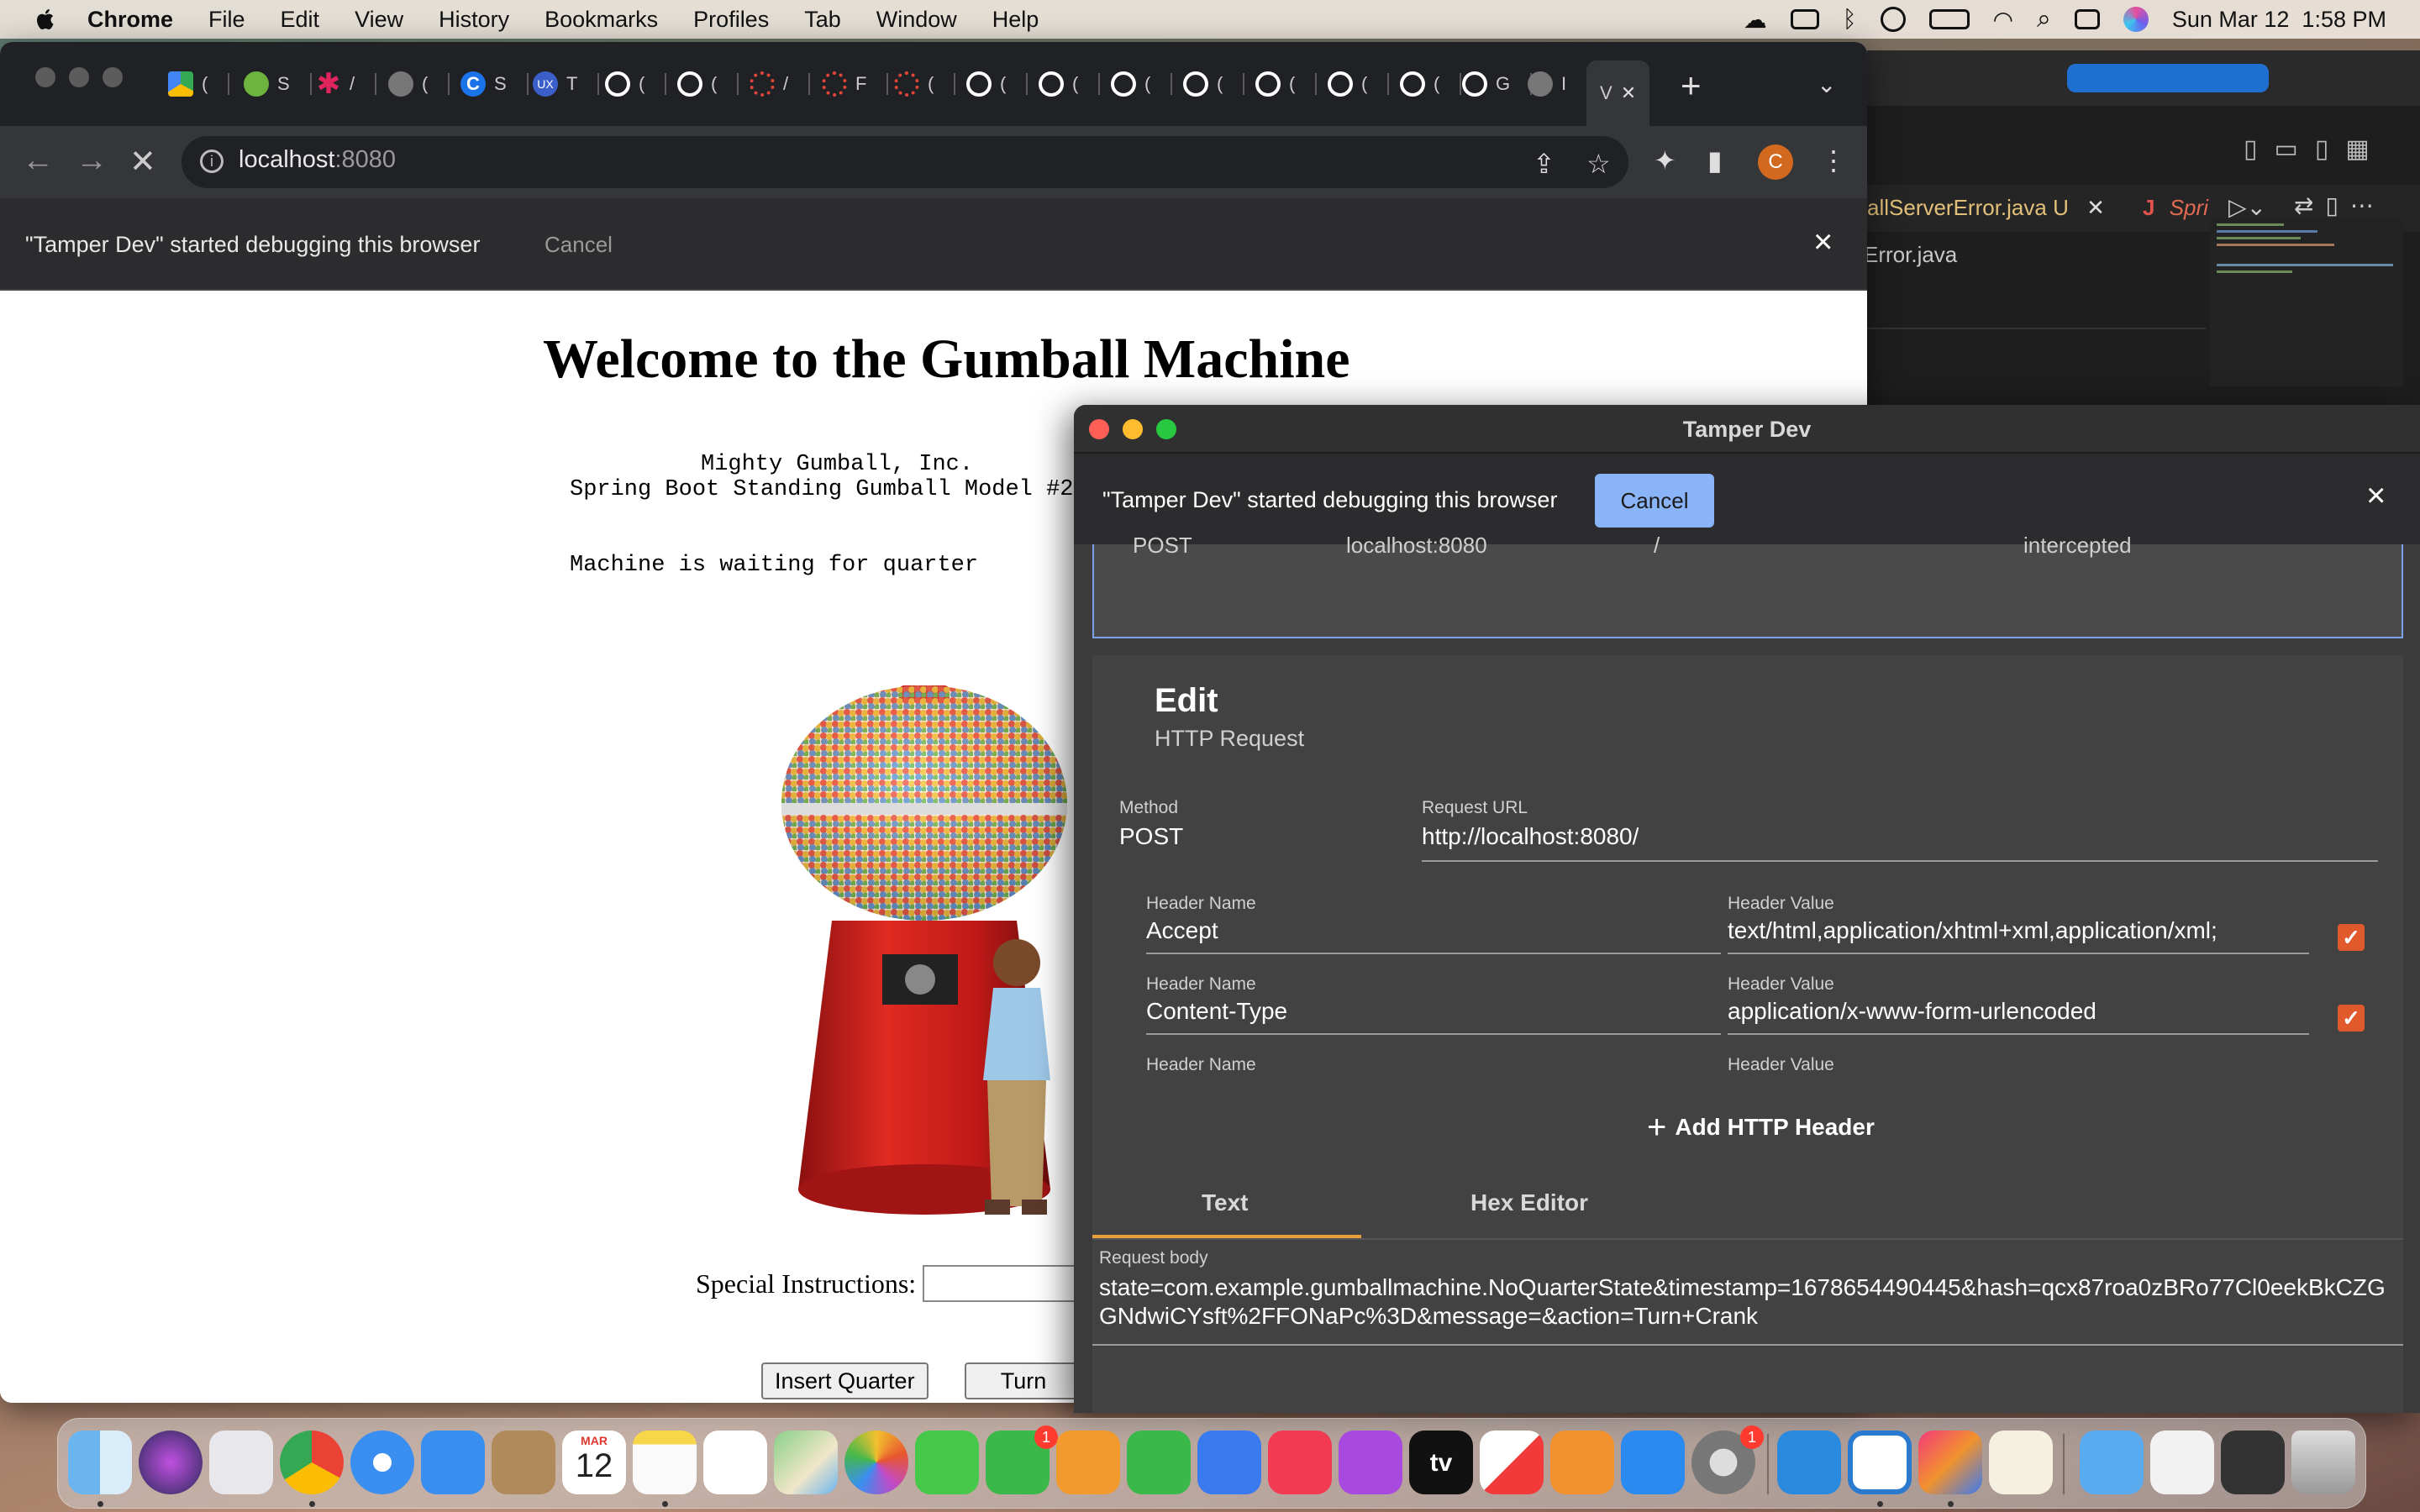  I want to click on menu-bookmarks: Bookmarks, so click(601, 20).